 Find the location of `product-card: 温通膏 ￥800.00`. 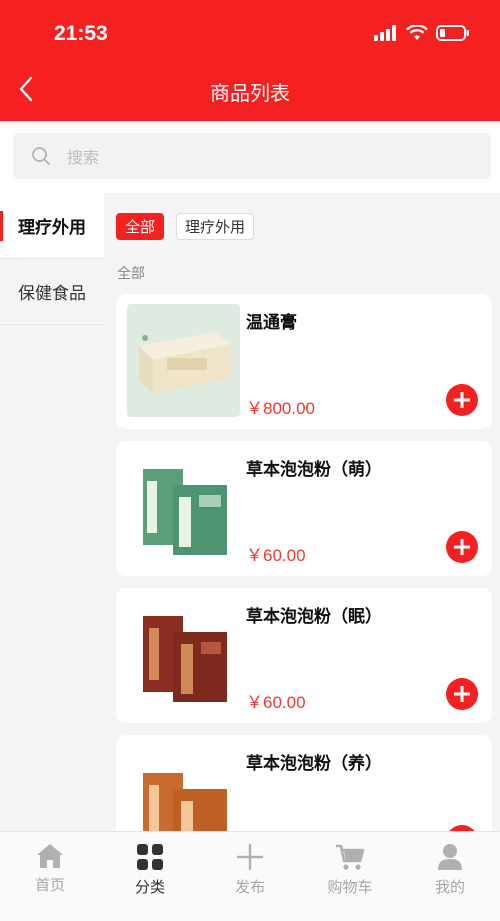

product-card: 温通膏 ￥800.00 is located at coordinates (304, 361).